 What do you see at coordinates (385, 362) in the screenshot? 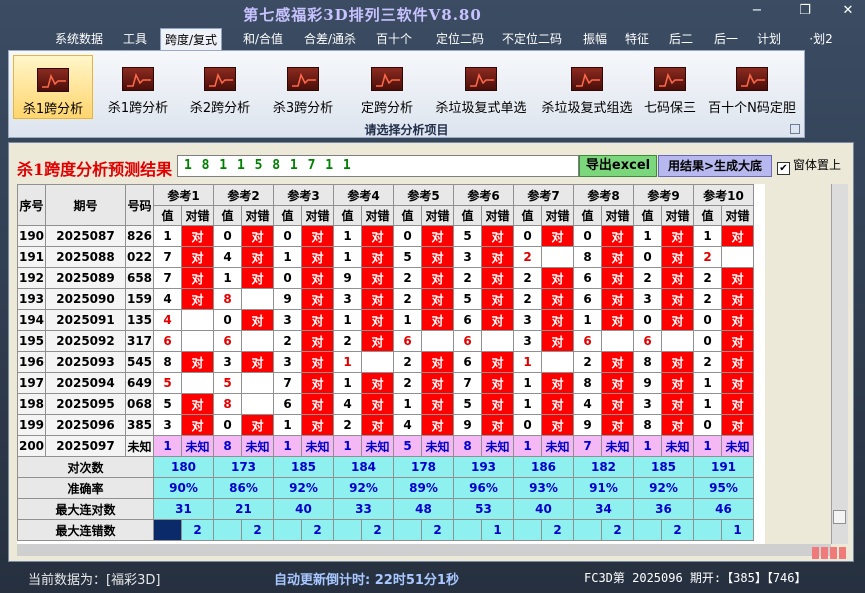
I see `table-row: 196 2025093 545 8 对 3 对 3 对 1 2 对 6 对 1 2 对 8 对 2 对` at bounding box center [385, 362].